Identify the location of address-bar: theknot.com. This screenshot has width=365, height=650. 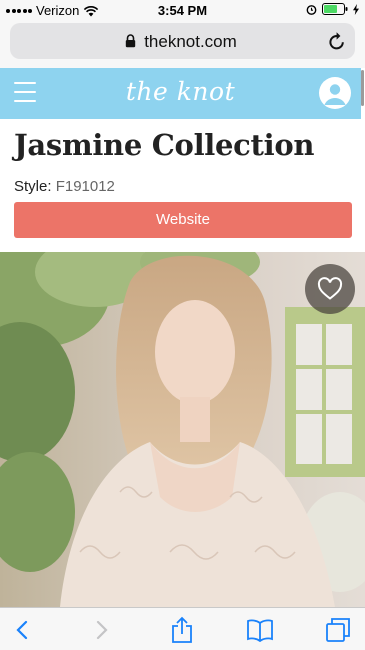
(182, 41).